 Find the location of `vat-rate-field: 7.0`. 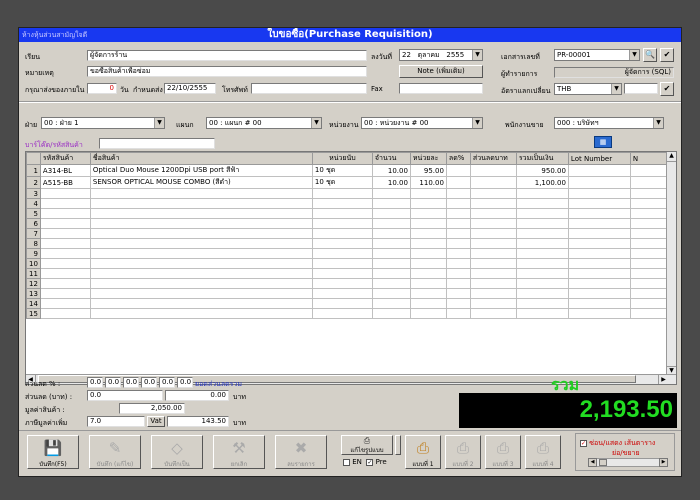

vat-rate-field: 7.0 is located at coordinates (116, 421).